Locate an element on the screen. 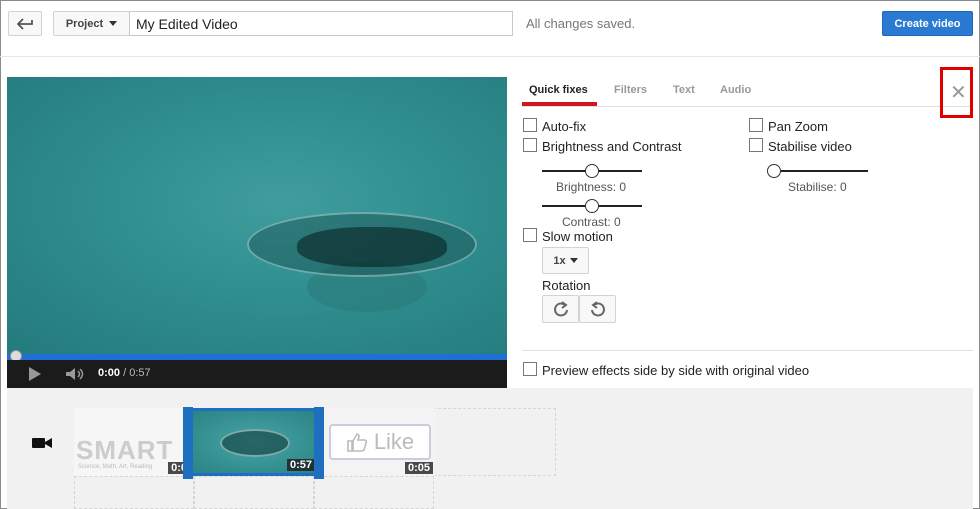 The height and width of the screenshot is (509, 980). tab-audio: Audio is located at coordinates (735, 90).